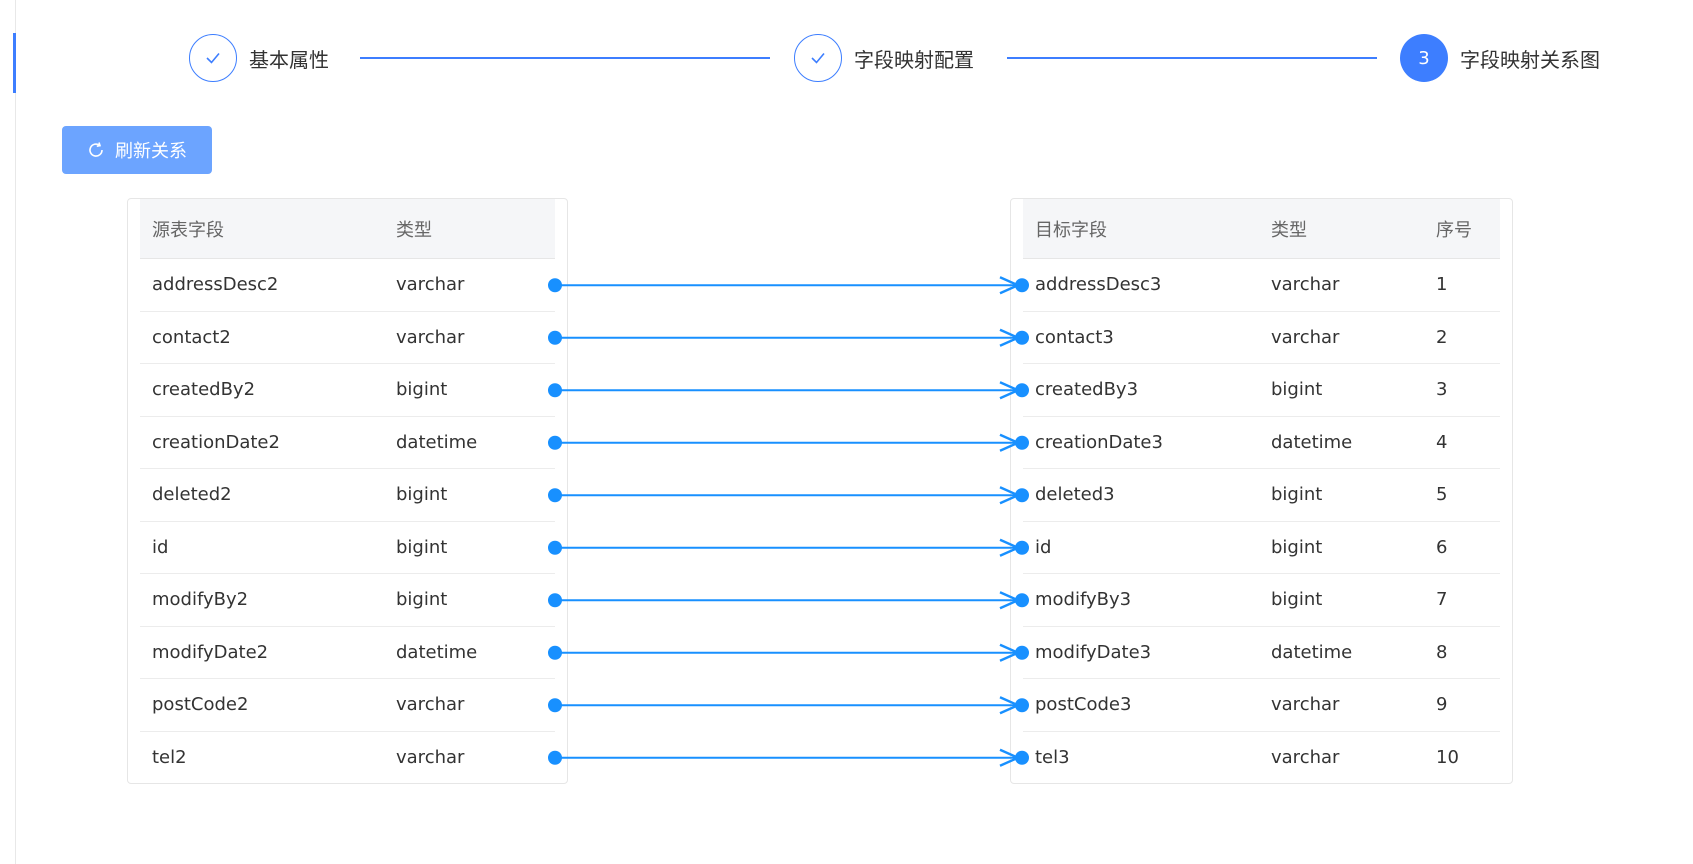  What do you see at coordinates (1083, 705) in the screenshot?
I see `target-field-name: postCode3` at bounding box center [1083, 705].